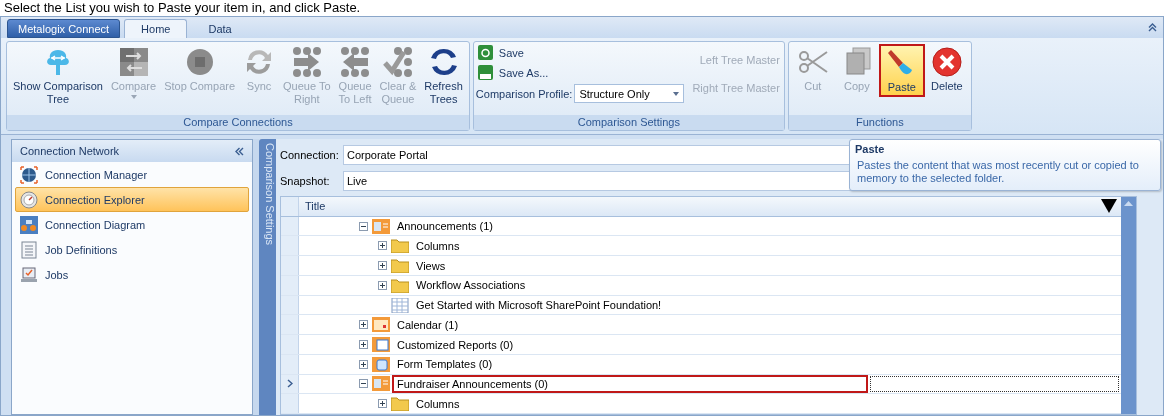 This screenshot has width=1164, height=416. Describe the element at coordinates (238, 122) in the screenshot. I see `group-title: Compare Connections` at that location.